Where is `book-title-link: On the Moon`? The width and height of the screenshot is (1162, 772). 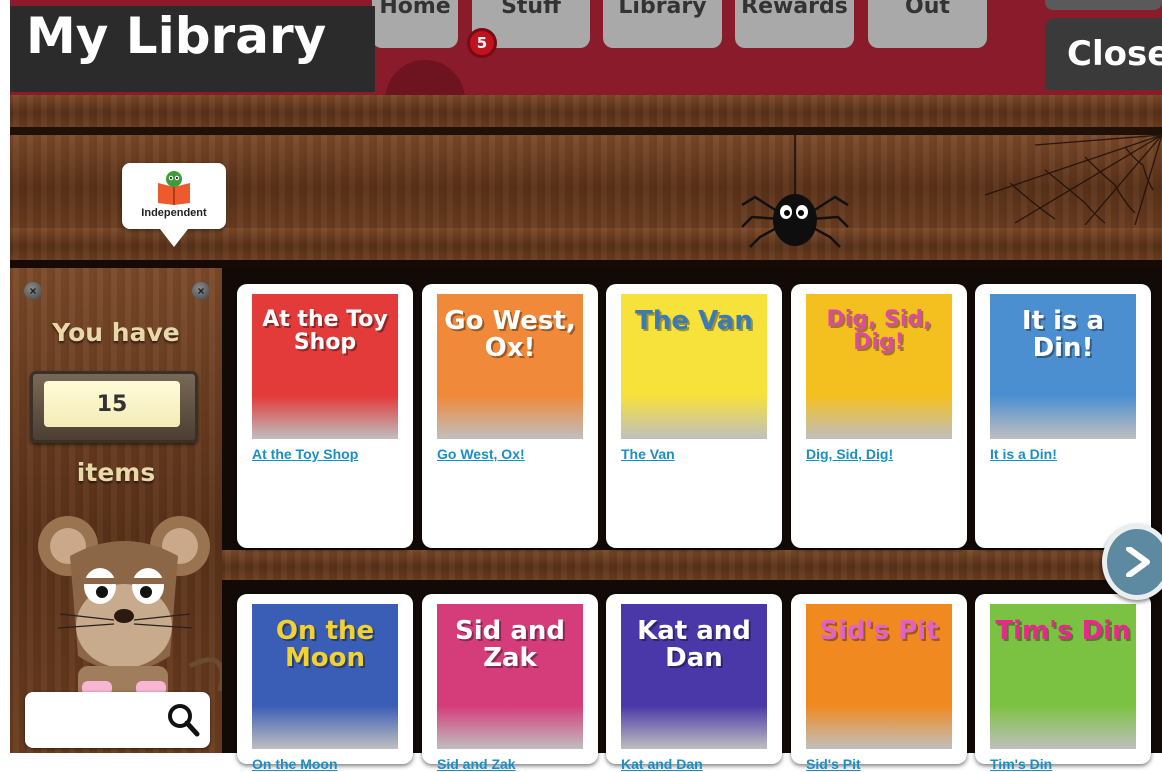
book-title-link: On the Moon is located at coordinates (295, 764).